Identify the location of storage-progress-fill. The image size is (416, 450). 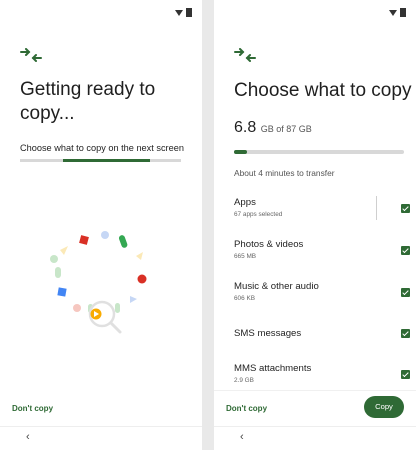
(241, 152).